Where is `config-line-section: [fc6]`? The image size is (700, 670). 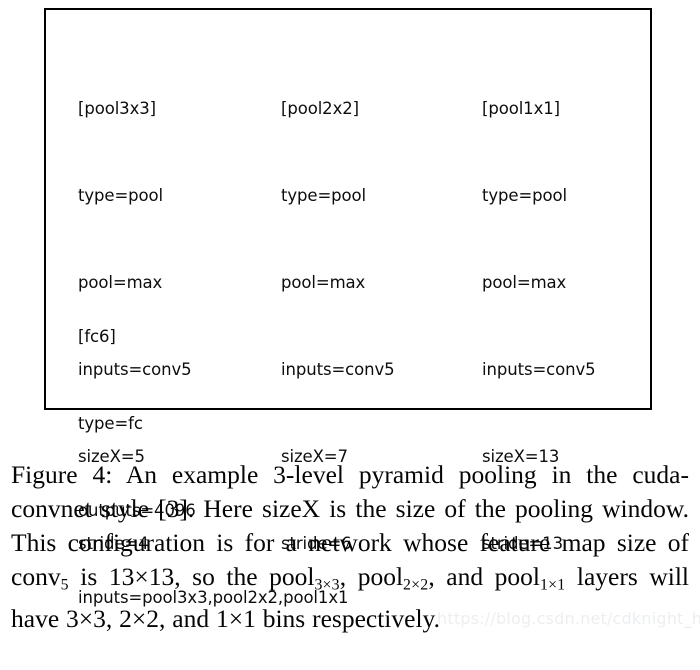
config-line-section: [fc6] is located at coordinates (97, 336).